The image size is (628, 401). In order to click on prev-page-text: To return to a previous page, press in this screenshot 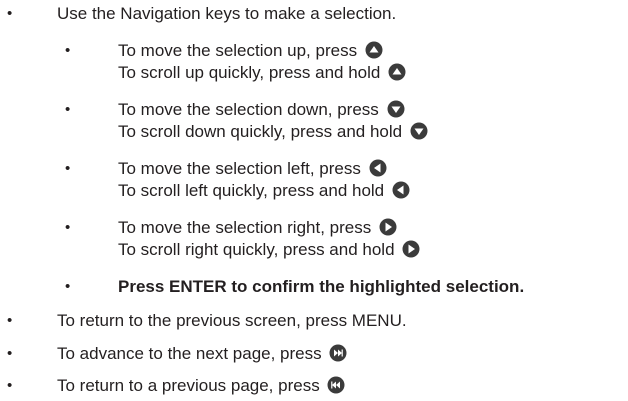, I will do `click(188, 385)`.